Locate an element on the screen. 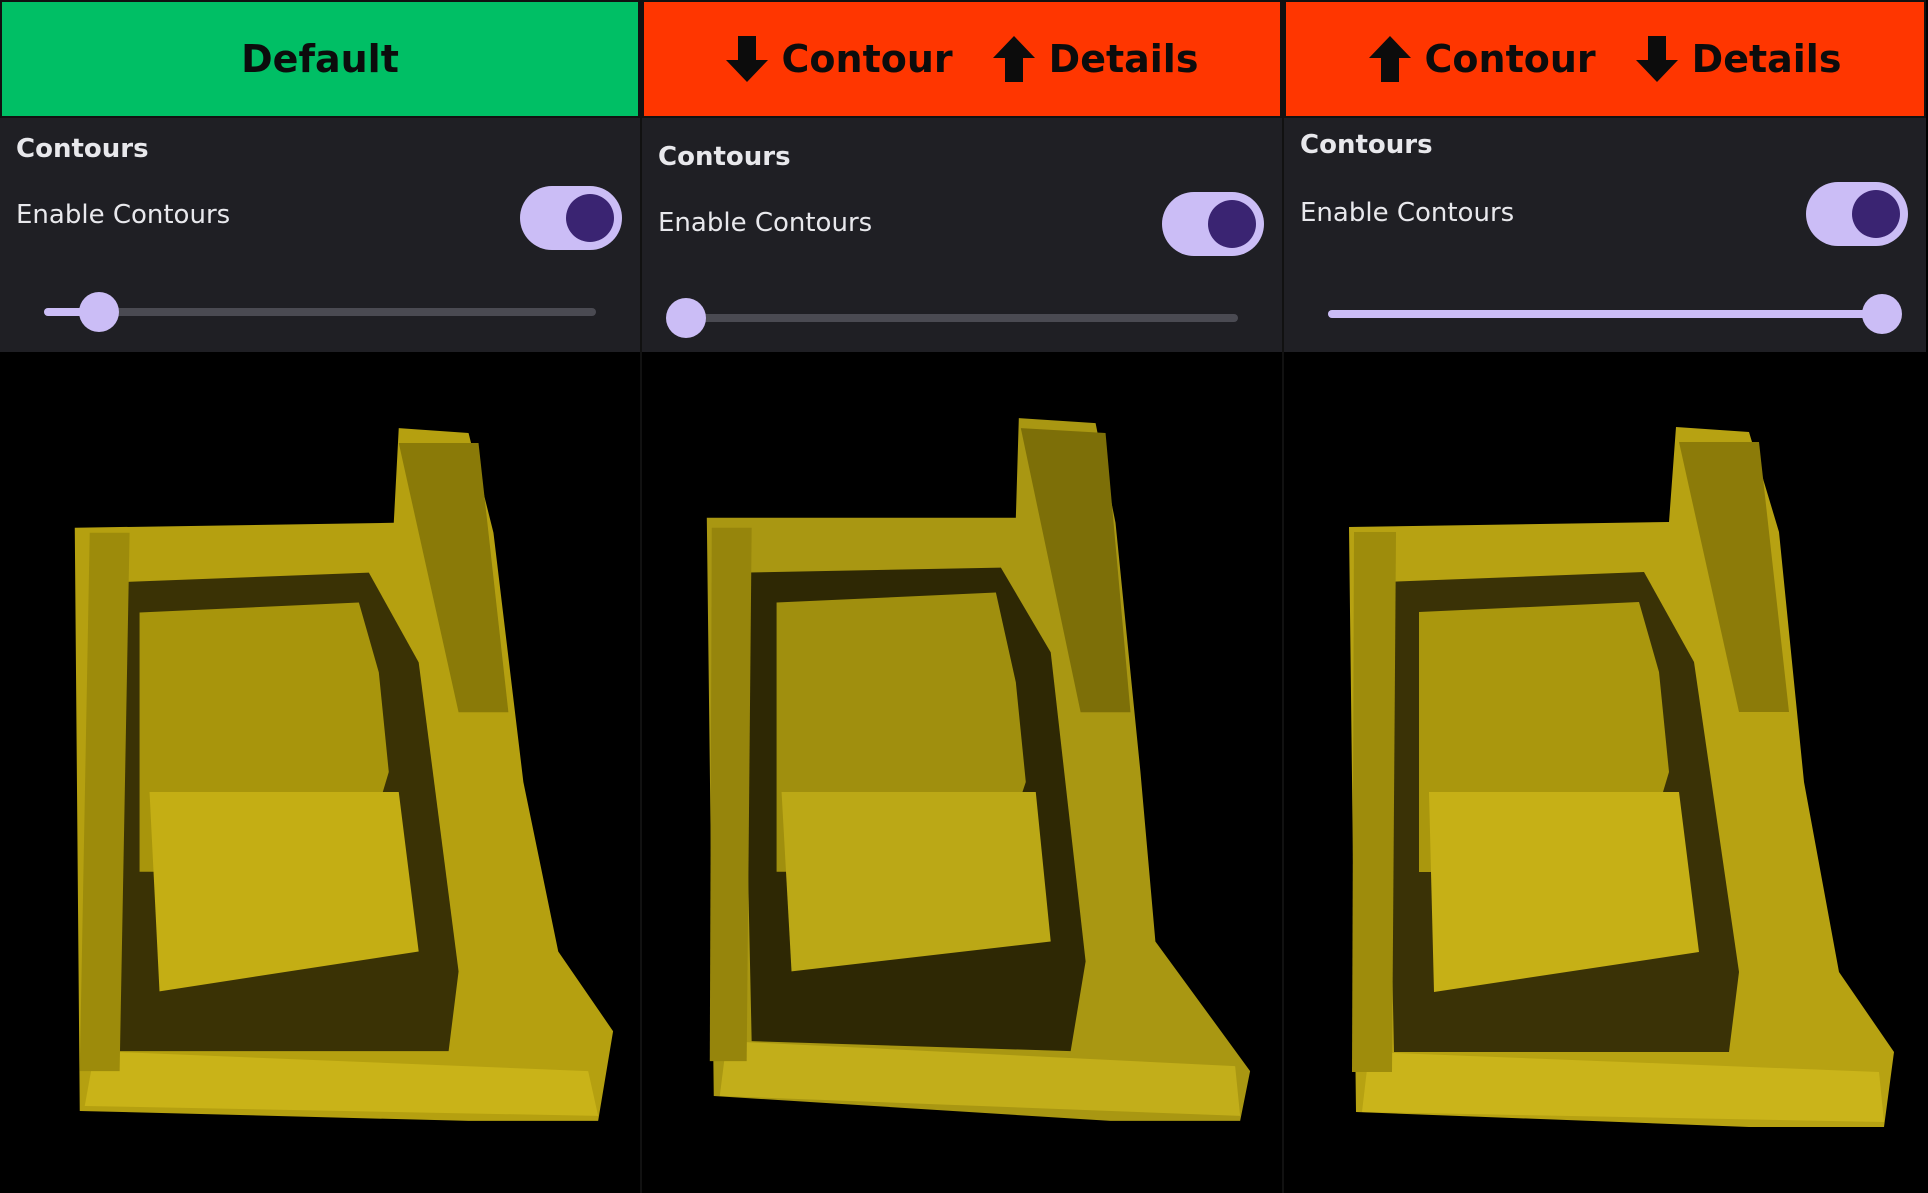 The height and width of the screenshot is (1193, 1928). banner-contour-up-details-down: Contour Details is located at coordinates (1605, 59).